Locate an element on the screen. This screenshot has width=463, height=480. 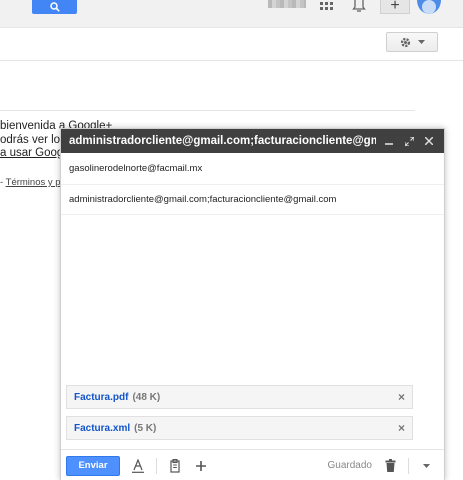
settings-button is located at coordinates (412, 42).